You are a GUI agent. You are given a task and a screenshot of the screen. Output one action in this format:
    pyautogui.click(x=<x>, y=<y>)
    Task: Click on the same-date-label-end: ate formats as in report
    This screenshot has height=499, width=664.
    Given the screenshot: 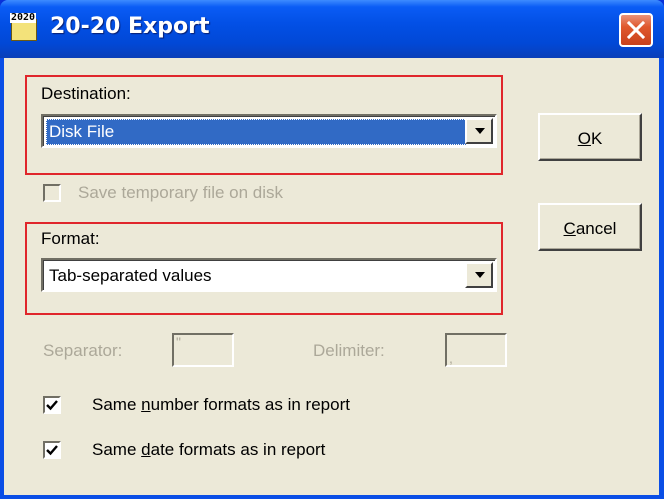 What is the action you would take?
    pyautogui.click(x=238, y=449)
    